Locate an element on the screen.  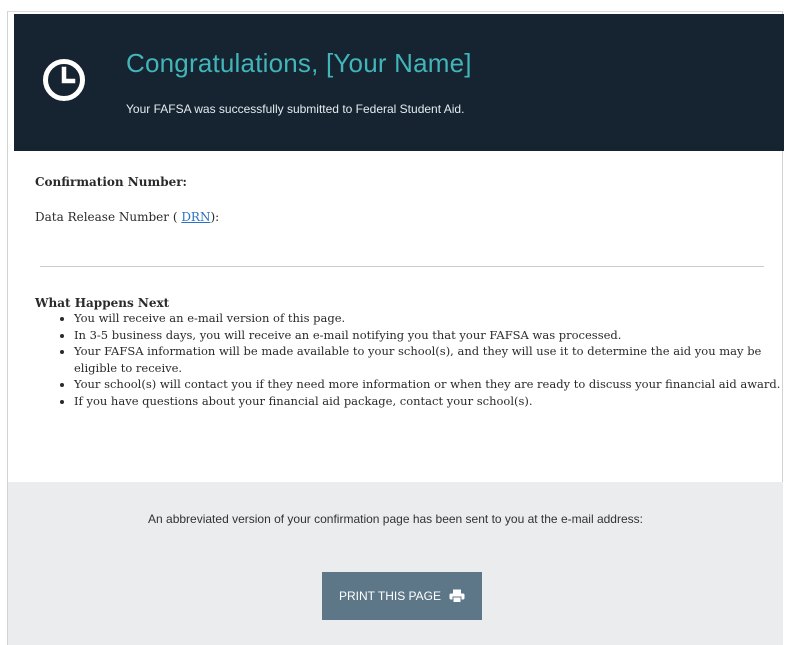
drn-suffix: ): is located at coordinates (215, 217).